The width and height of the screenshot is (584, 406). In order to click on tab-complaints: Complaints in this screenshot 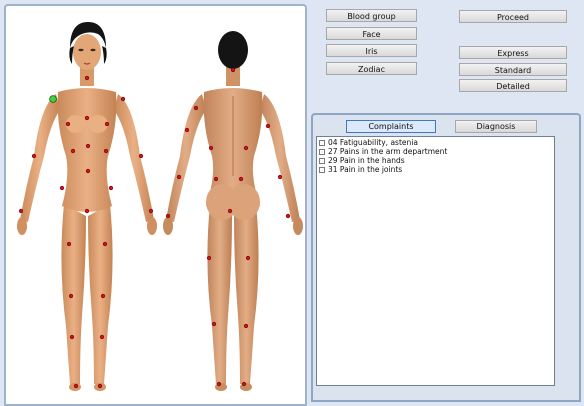, I will do `click(391, 126)`.